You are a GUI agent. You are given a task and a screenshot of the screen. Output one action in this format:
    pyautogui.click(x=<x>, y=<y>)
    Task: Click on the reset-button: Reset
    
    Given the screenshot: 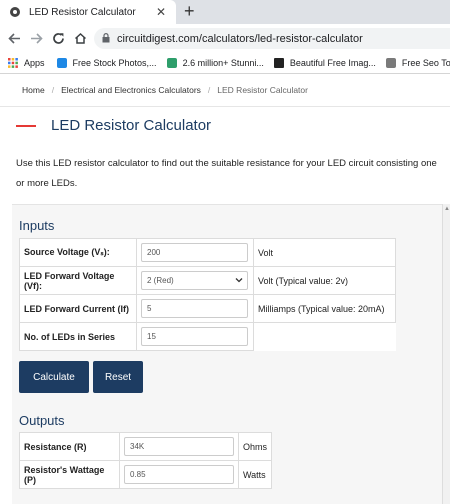 What is the action you would take?
    pyautogui.click(x=118, y=377)
    